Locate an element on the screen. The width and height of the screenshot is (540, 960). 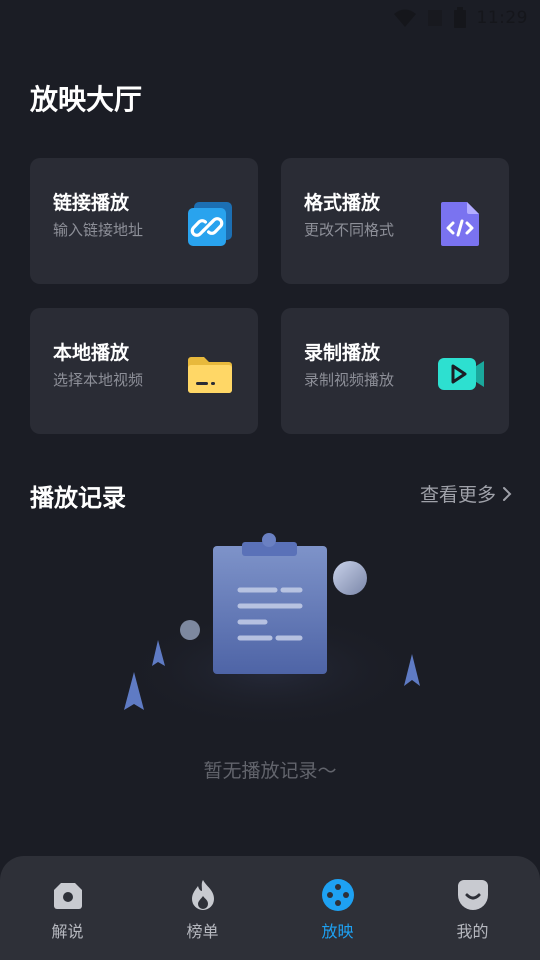
see-more-label: 查看更多 is located at coordinates (457, 495).